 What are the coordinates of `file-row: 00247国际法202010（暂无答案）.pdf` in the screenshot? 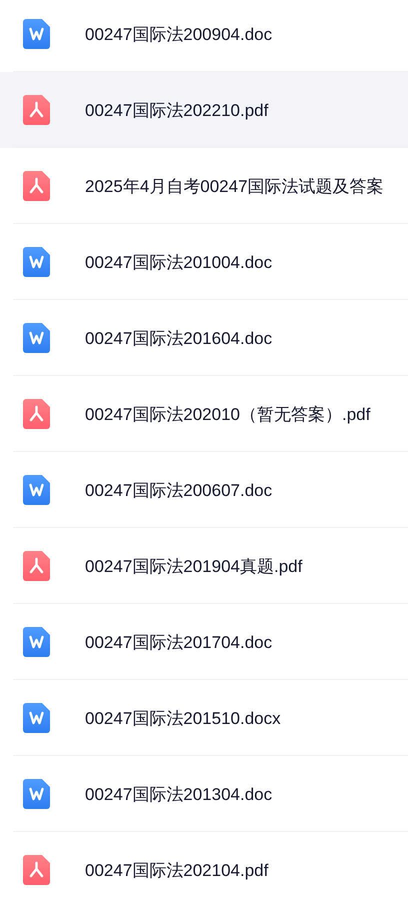 It's located at (204, 414).